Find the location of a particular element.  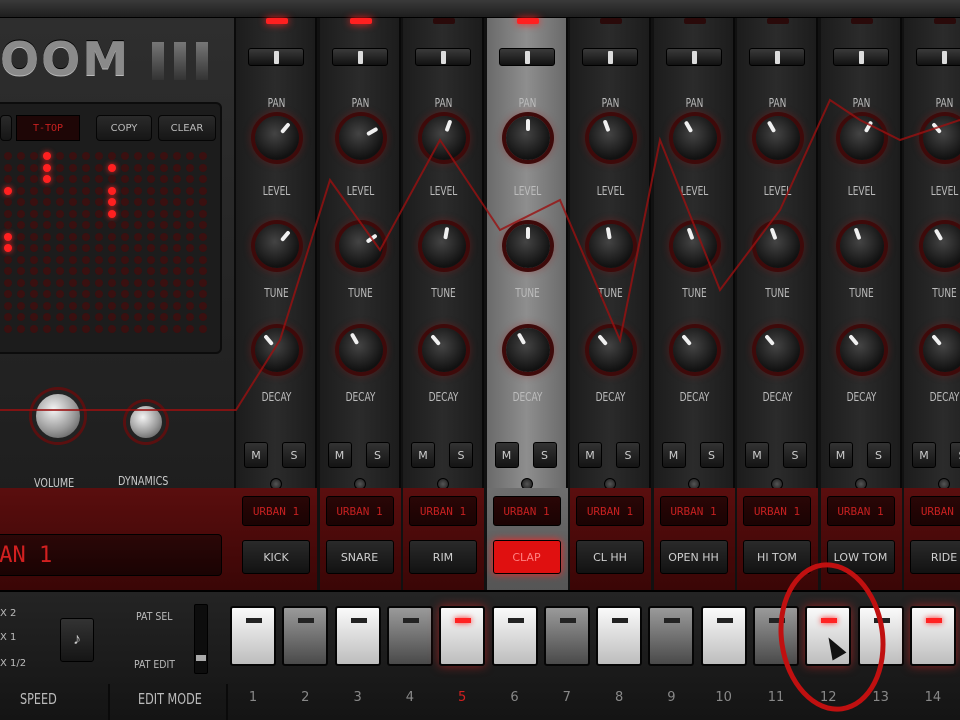

clear-button: CLEAR is located at coordinates (187, 128).